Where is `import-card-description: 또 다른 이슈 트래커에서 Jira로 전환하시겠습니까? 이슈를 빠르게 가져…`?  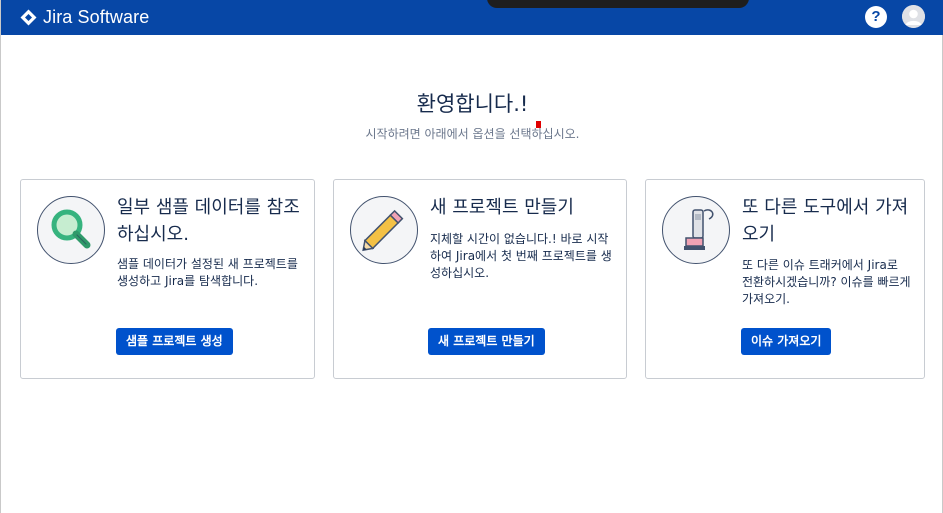 import-card-description: 또 다른 이슈 트래커에서 Jira로 전환하시겠습니까? 이슈를 빠르게 가져… is located at coordinates (826, 282).